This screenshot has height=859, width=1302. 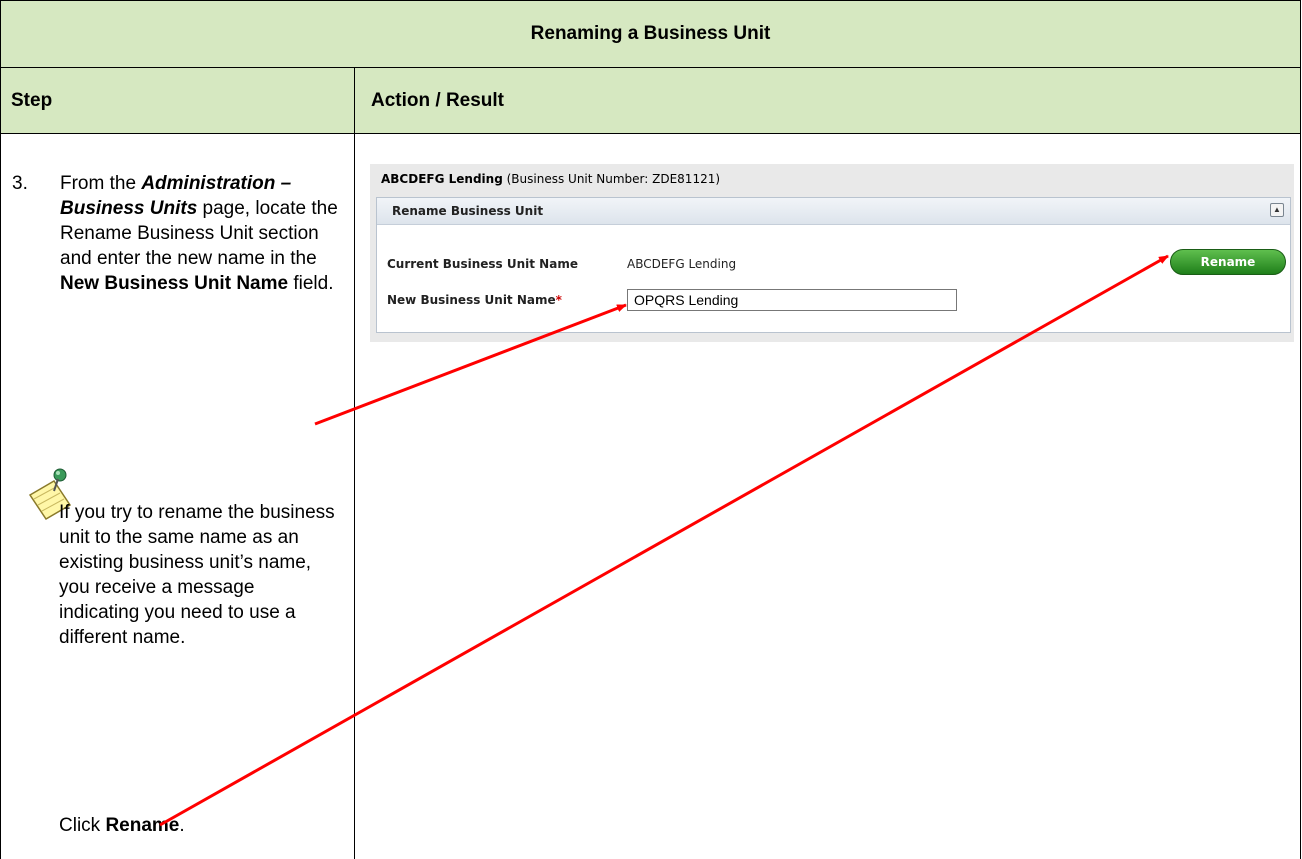 I want to click on table-header-row: Step Action / Result, so click(x=650, y=101).